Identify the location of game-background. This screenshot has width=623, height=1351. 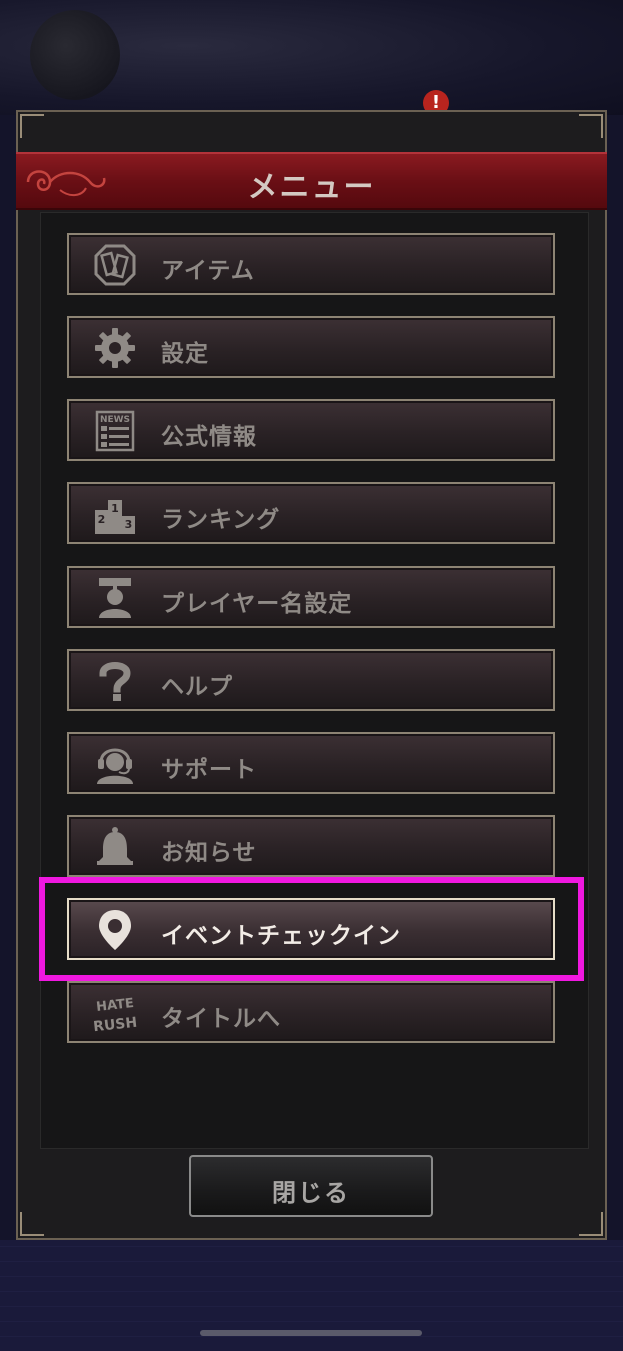
(311, 57).